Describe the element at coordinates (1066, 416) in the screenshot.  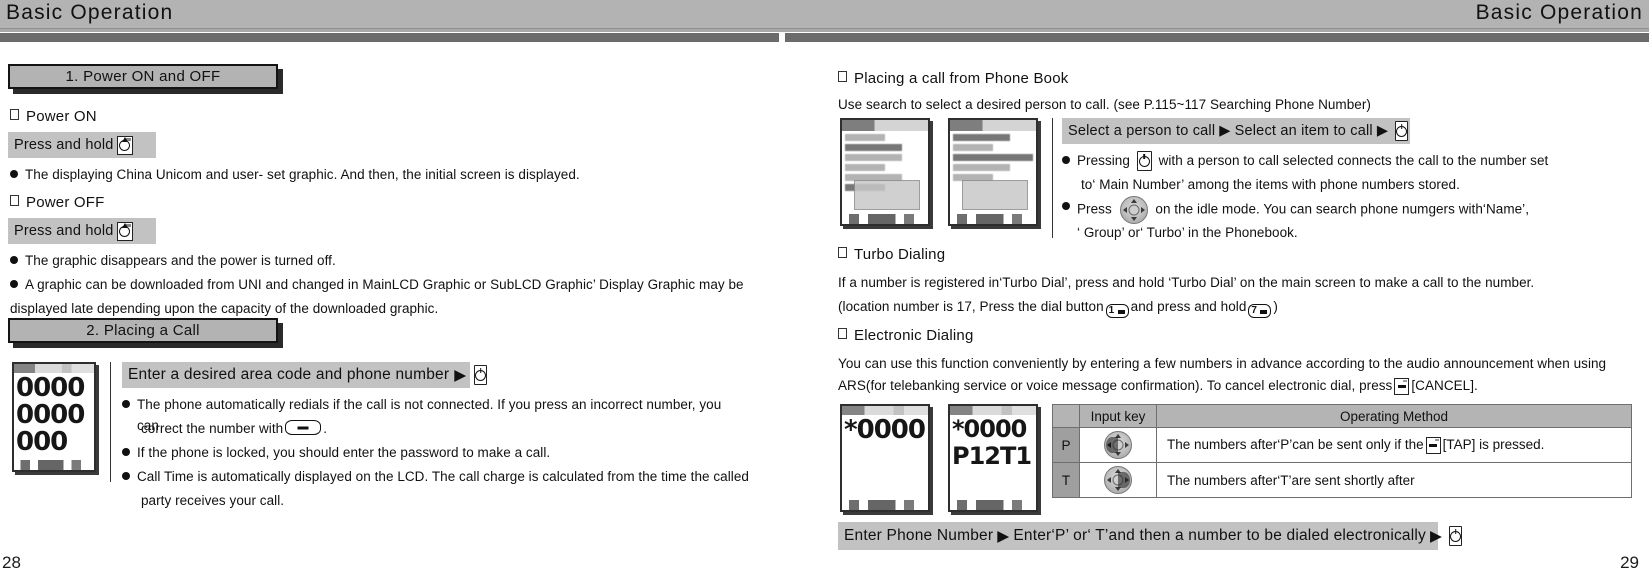
I see `table-header-corner` at that location.